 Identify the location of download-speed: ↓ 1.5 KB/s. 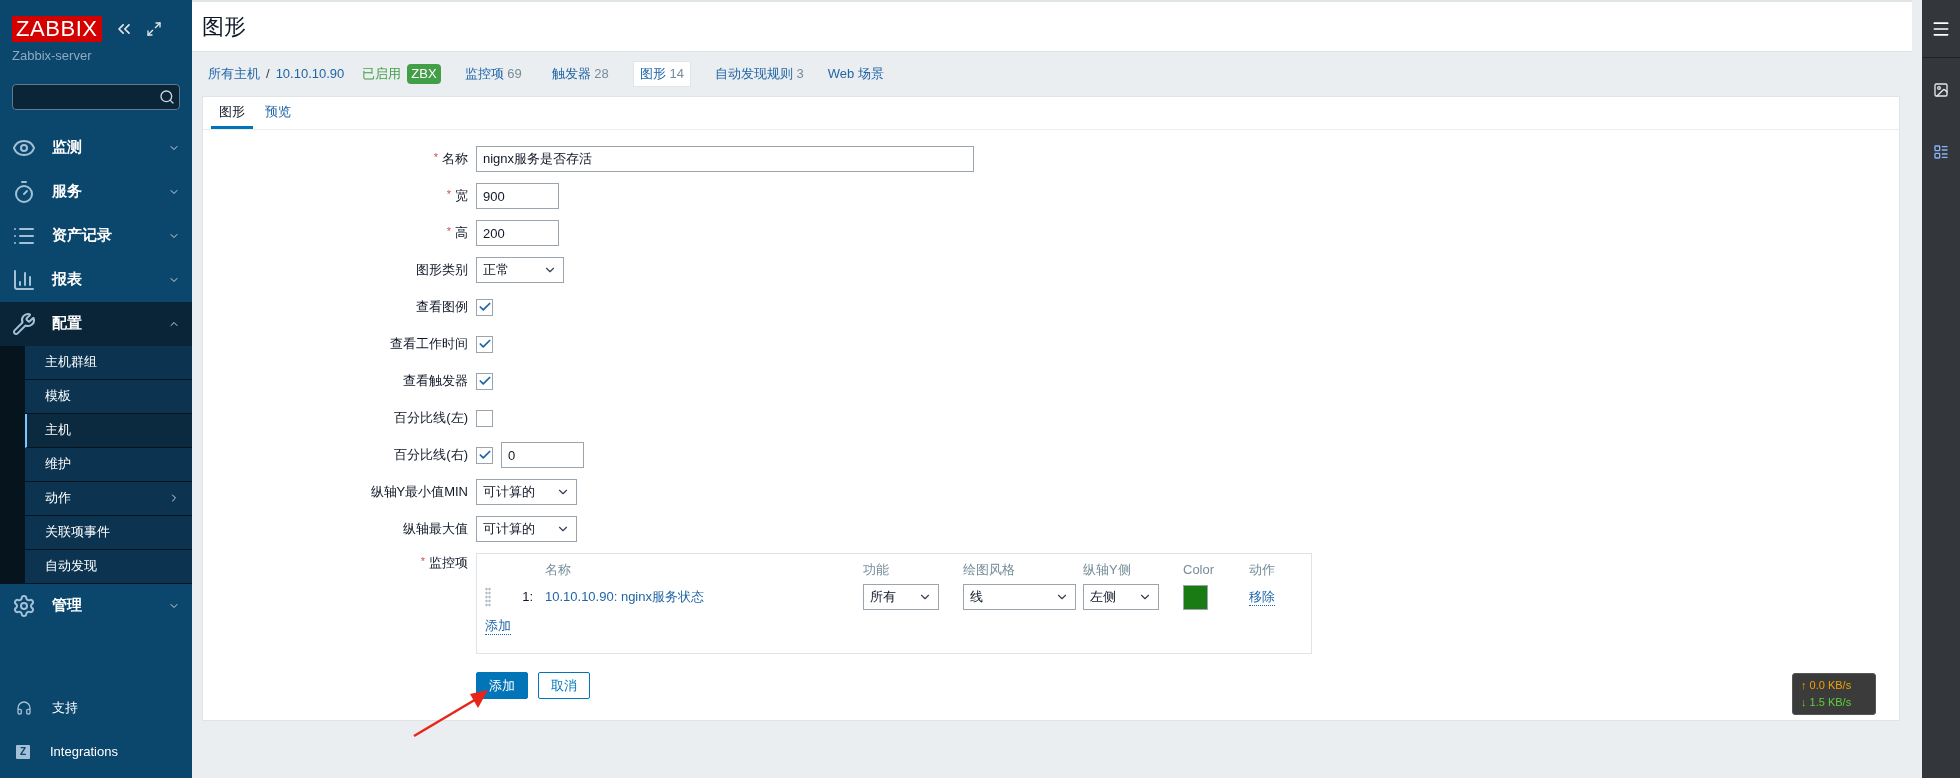
(1827, 702).